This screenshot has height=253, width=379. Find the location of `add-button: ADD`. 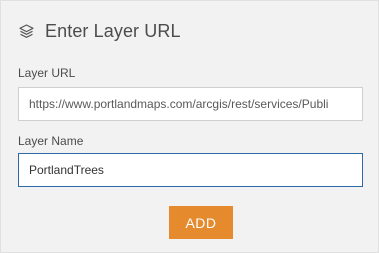

add-button: ADD is located at coordinates (201, 222).